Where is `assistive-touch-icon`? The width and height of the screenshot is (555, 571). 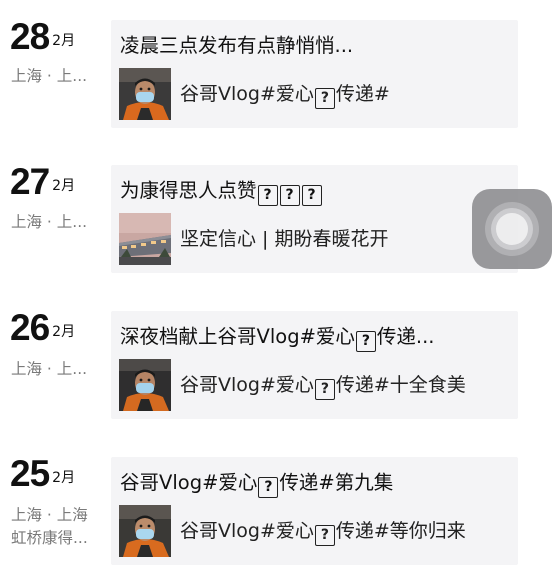 assistive-touch-icon is located at coordinates (512, 229).